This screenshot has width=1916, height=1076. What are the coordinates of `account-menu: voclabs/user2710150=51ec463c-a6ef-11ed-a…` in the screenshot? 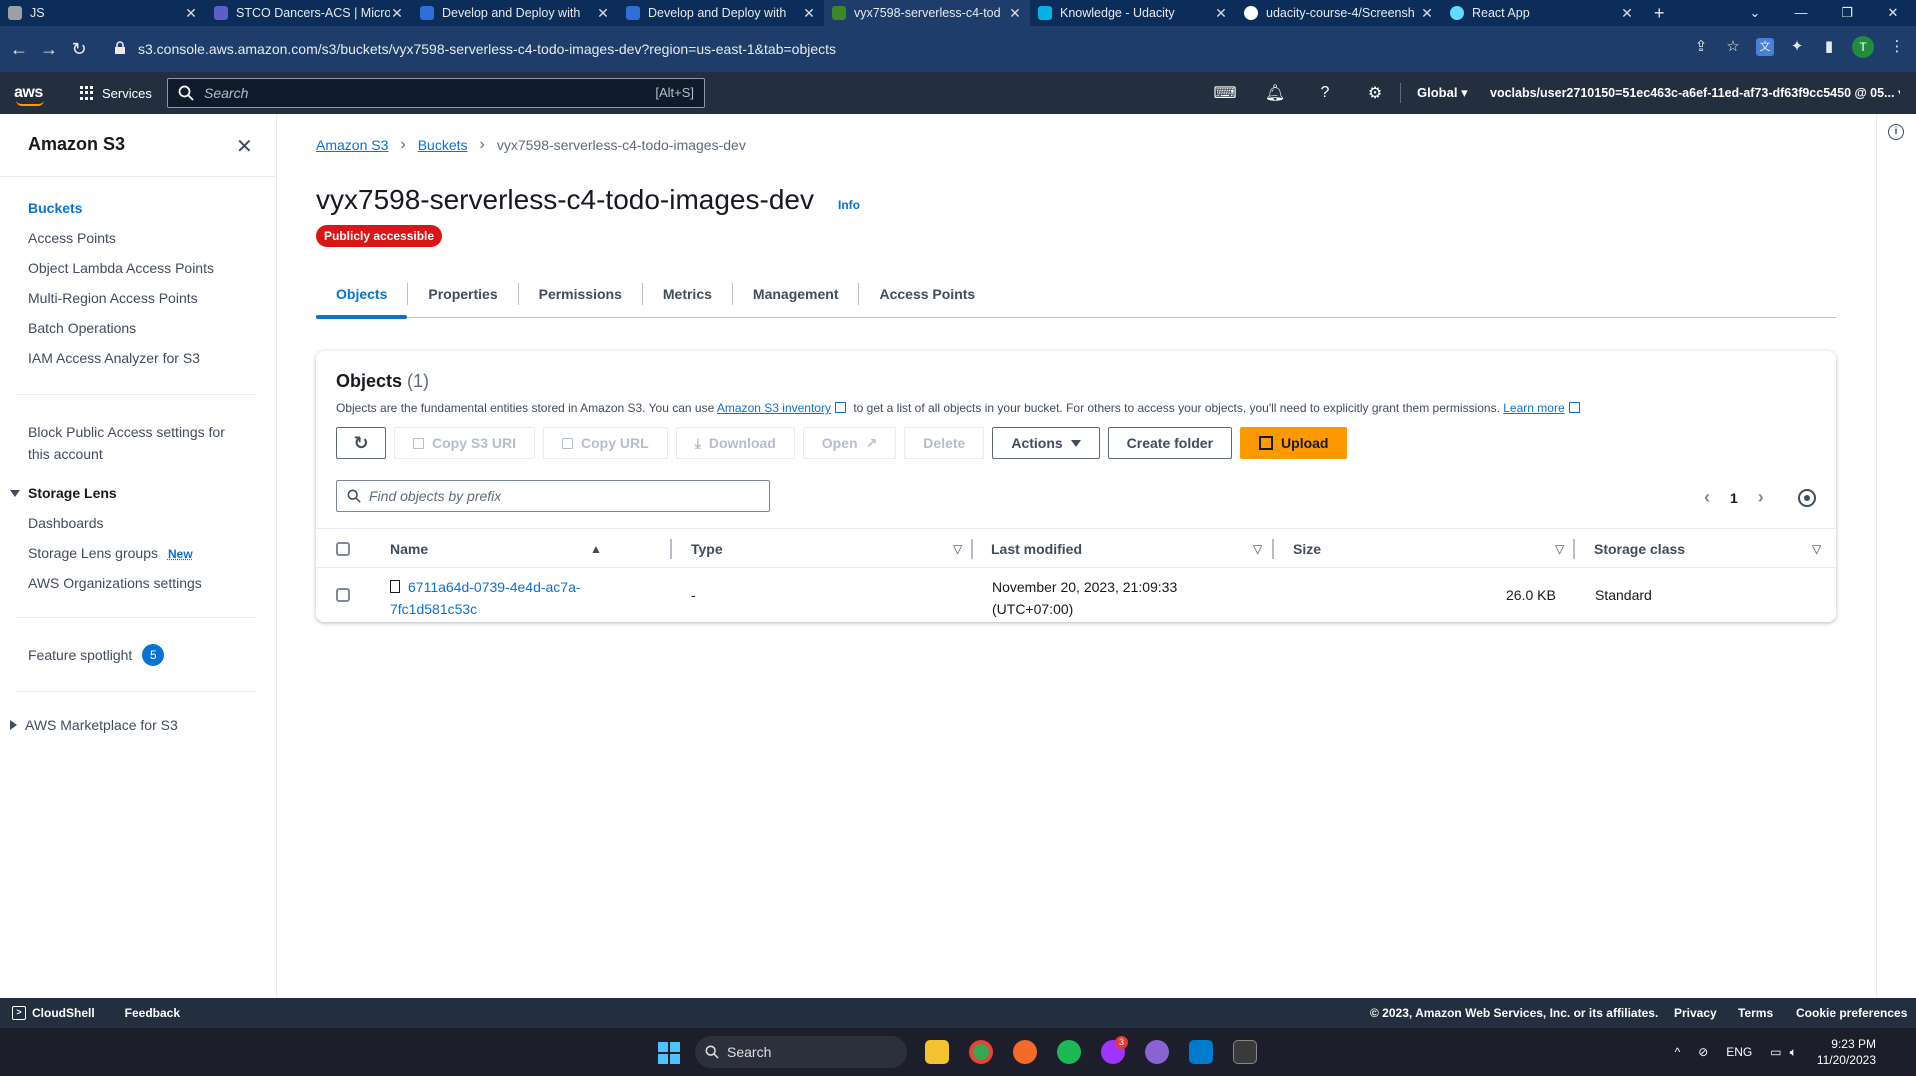 It's located at (1695, 92).